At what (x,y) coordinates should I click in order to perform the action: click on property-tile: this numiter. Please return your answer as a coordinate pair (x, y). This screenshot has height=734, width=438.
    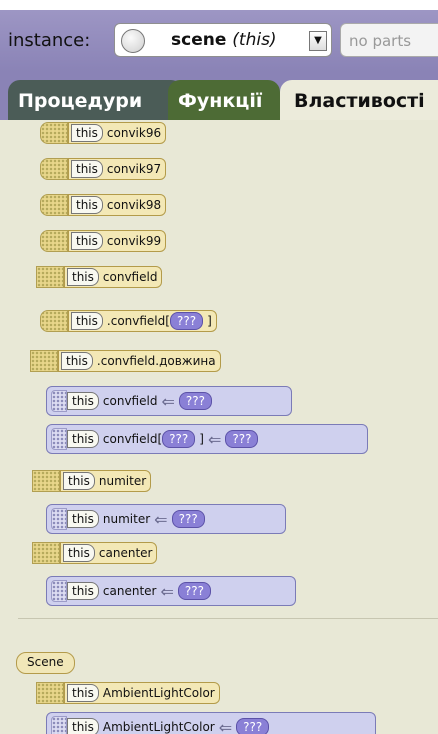
    Looking at the image, I should click on (92, 481).